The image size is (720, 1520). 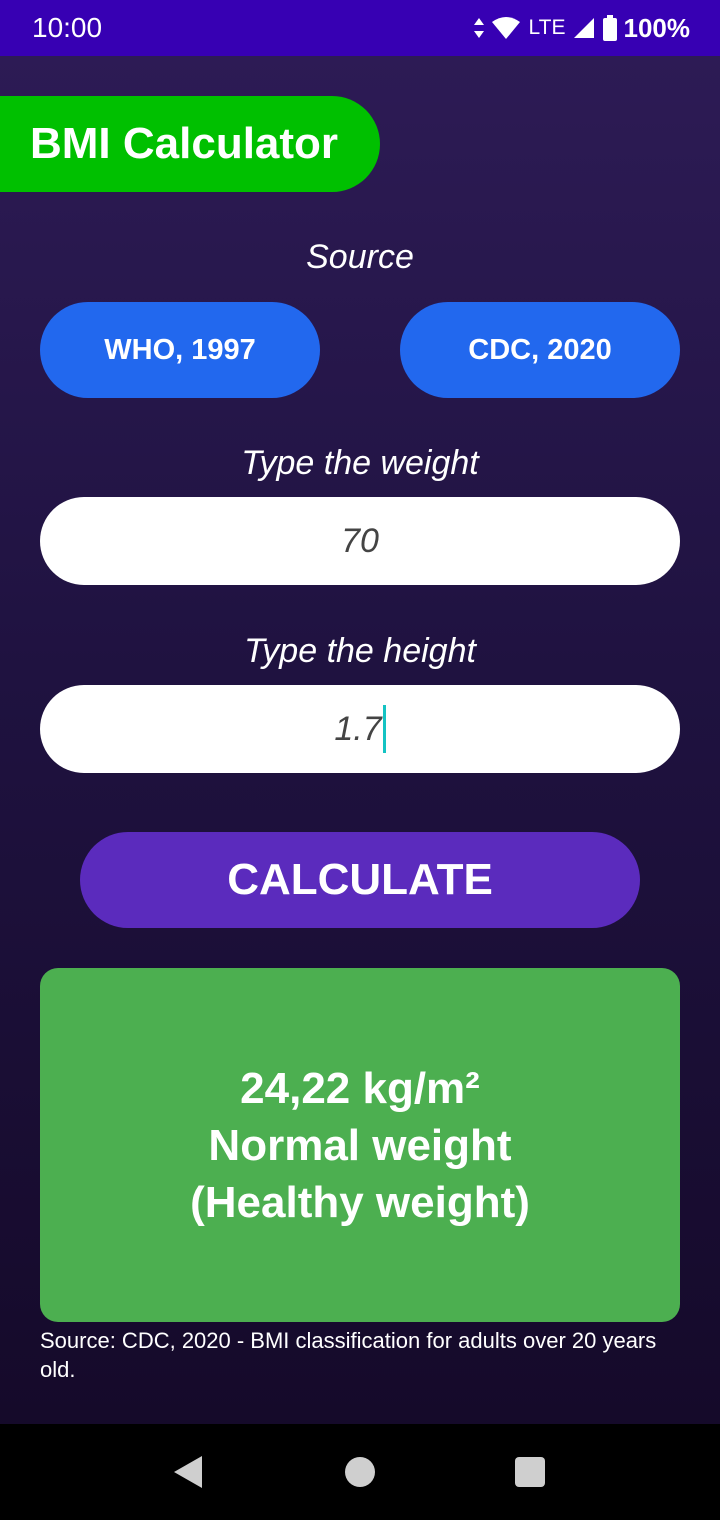 What do you see at coordinates (360, 257) in the screenshot?
I see `source-label: Source` at bounding box center [360, 257].